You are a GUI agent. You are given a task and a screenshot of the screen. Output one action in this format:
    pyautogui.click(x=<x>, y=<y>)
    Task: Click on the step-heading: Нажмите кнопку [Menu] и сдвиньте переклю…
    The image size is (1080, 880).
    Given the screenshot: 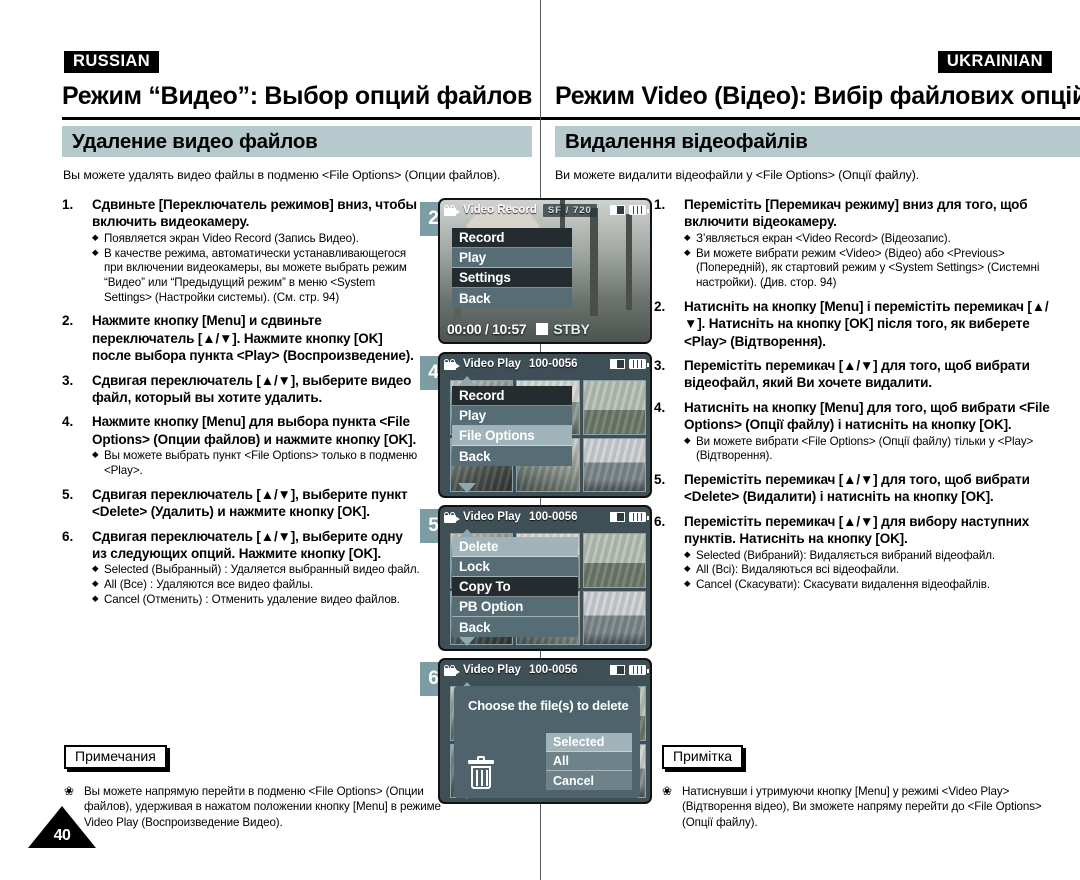 What is the action you would take?
    pyautogui.click(x=253, y=338)
    